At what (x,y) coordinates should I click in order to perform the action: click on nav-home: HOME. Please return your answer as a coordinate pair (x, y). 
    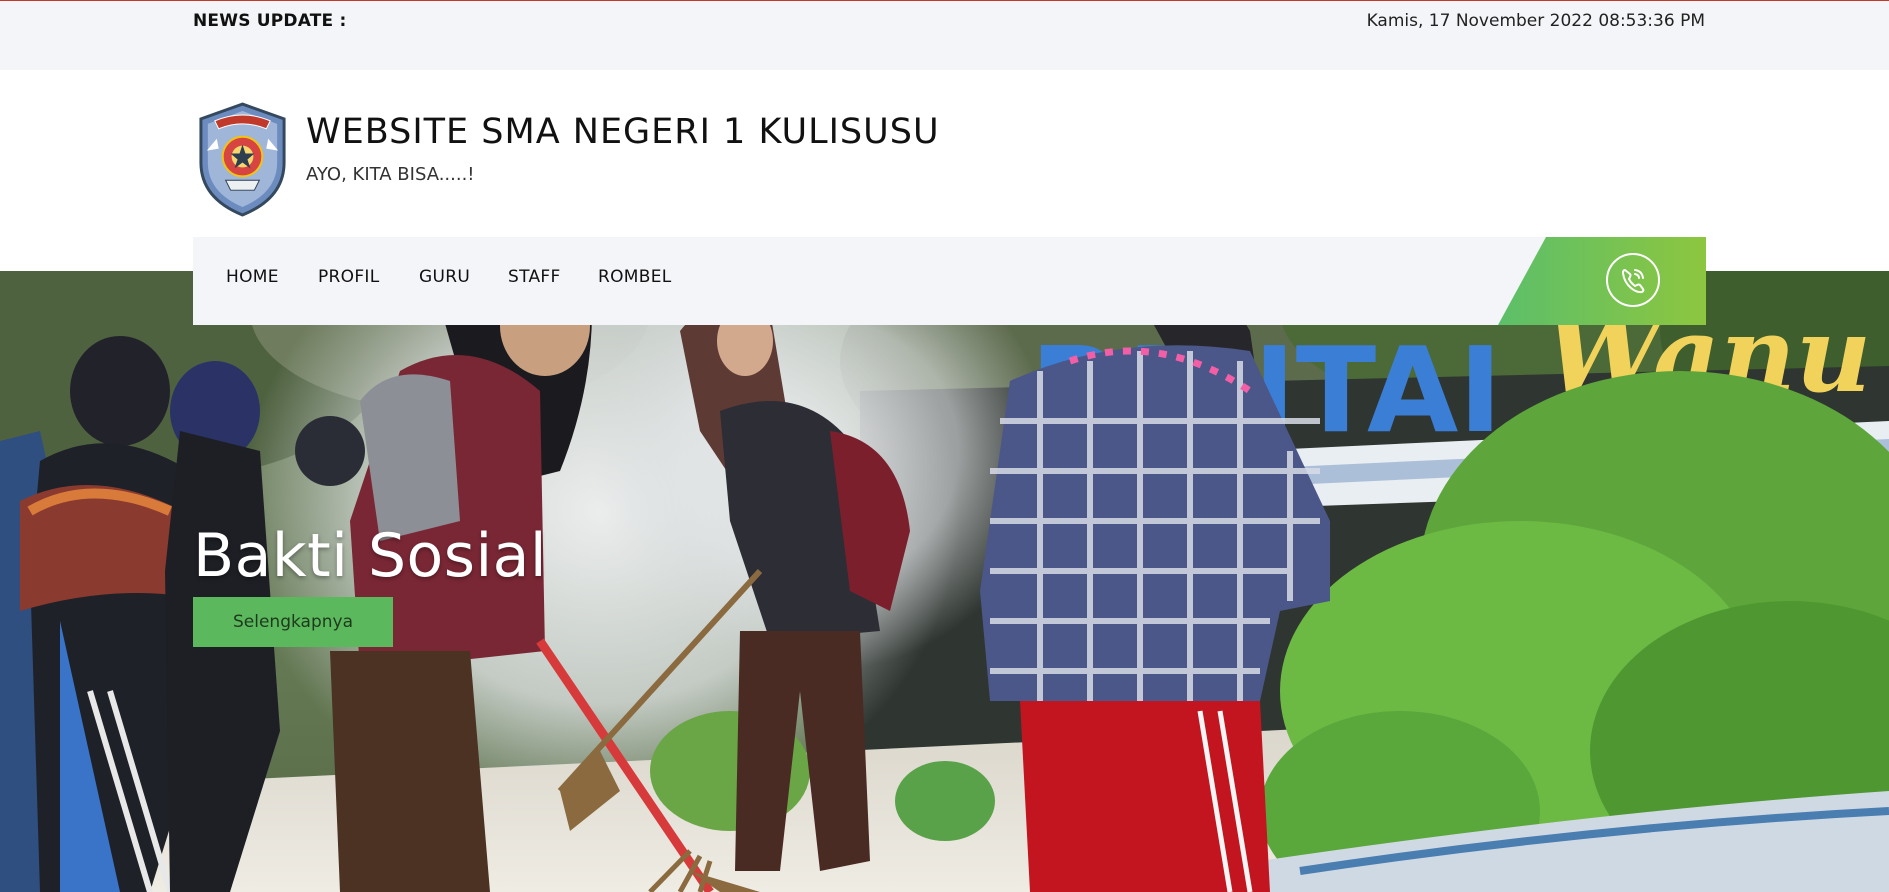
    Looking at the image, I should click on (252, 277).